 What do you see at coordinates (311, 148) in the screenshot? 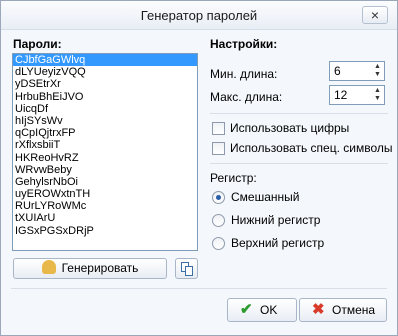
I see `use-special-label: Использовать спец. символы` at bounding box center [311, 148].